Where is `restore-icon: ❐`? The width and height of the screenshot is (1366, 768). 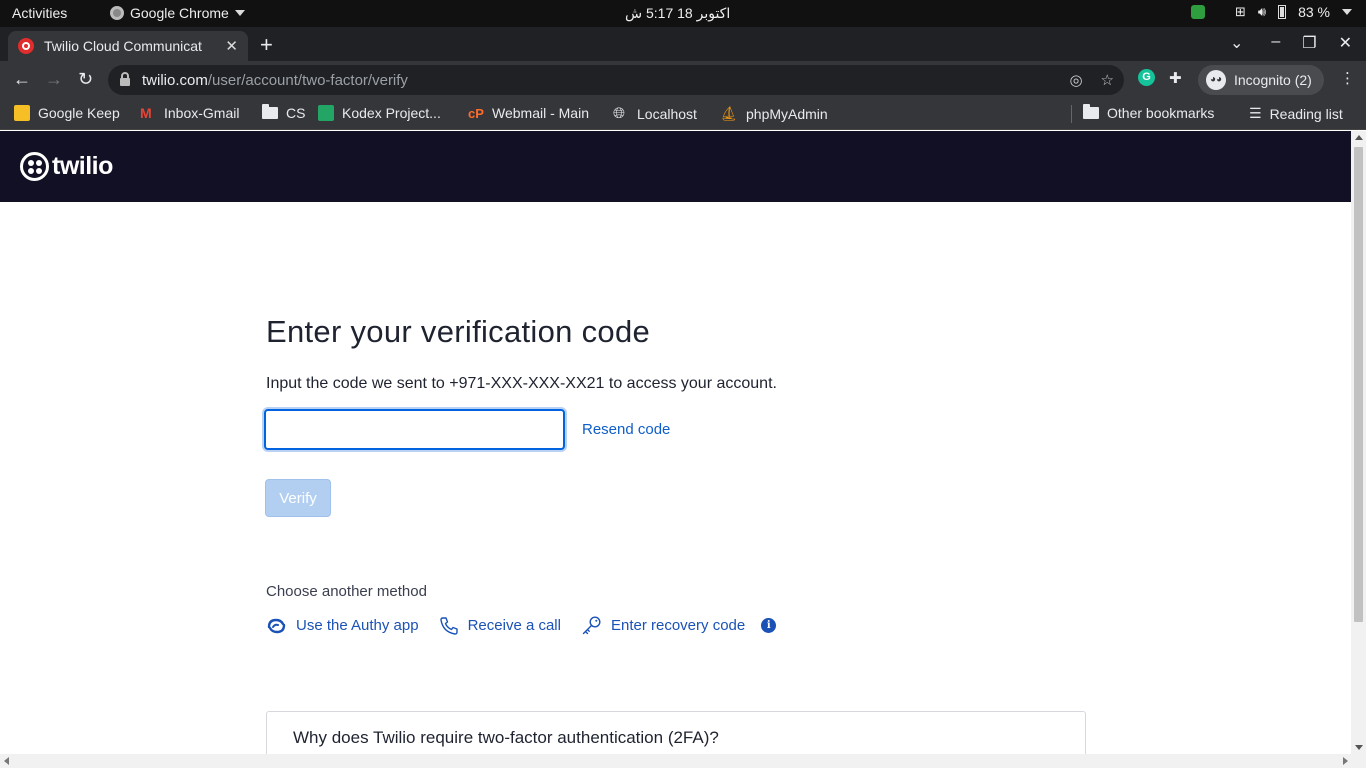
restore-icon: ❐ is located at coordinates (1309, 43).